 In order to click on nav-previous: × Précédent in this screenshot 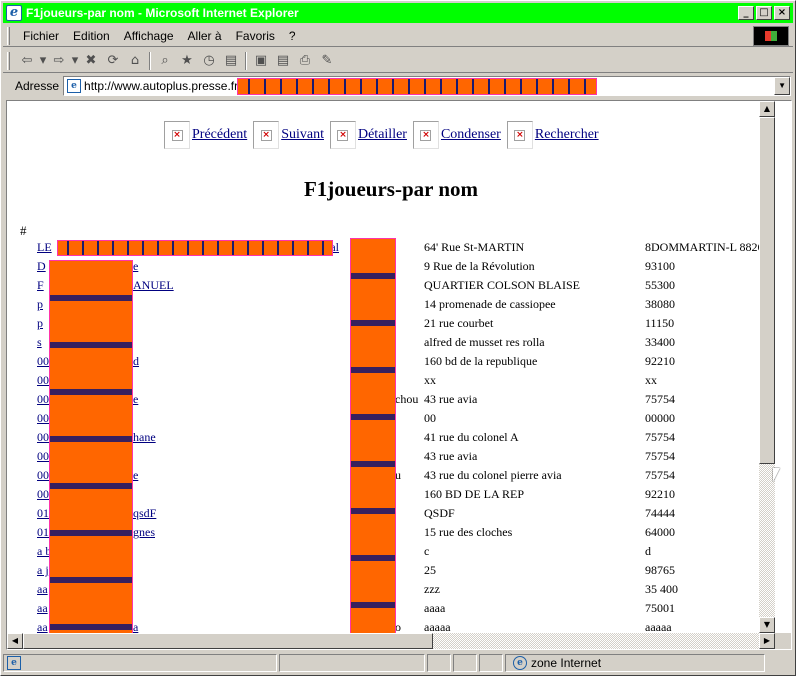, I will do `click(205, 135)`.